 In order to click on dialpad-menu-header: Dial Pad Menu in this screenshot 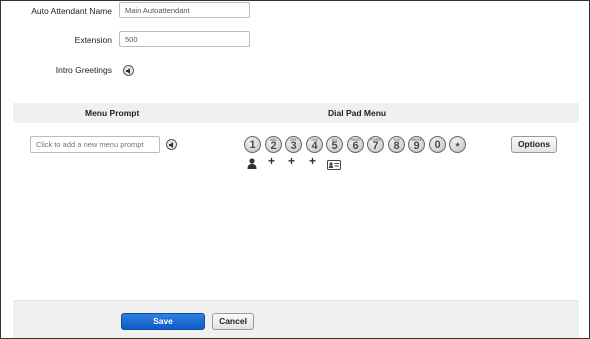, I will do `click(357, 113)`.